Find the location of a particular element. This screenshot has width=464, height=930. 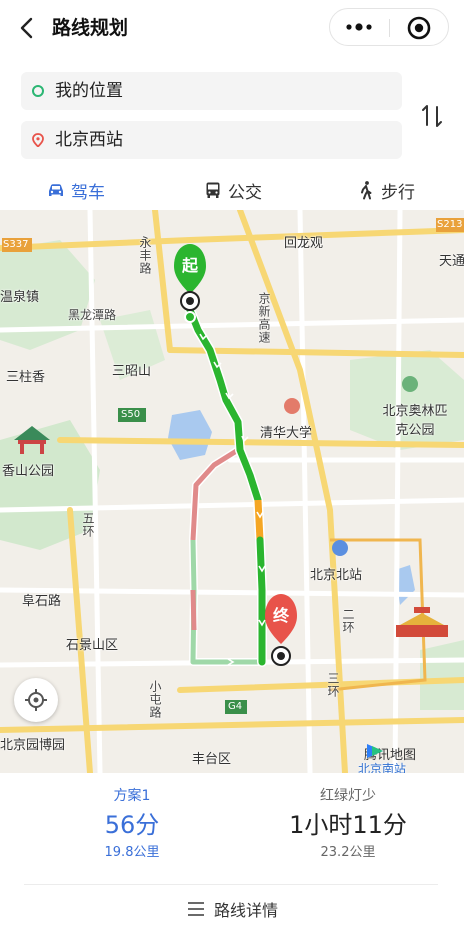

tencent-map-logo-icon is located at coordinates (375, 751).